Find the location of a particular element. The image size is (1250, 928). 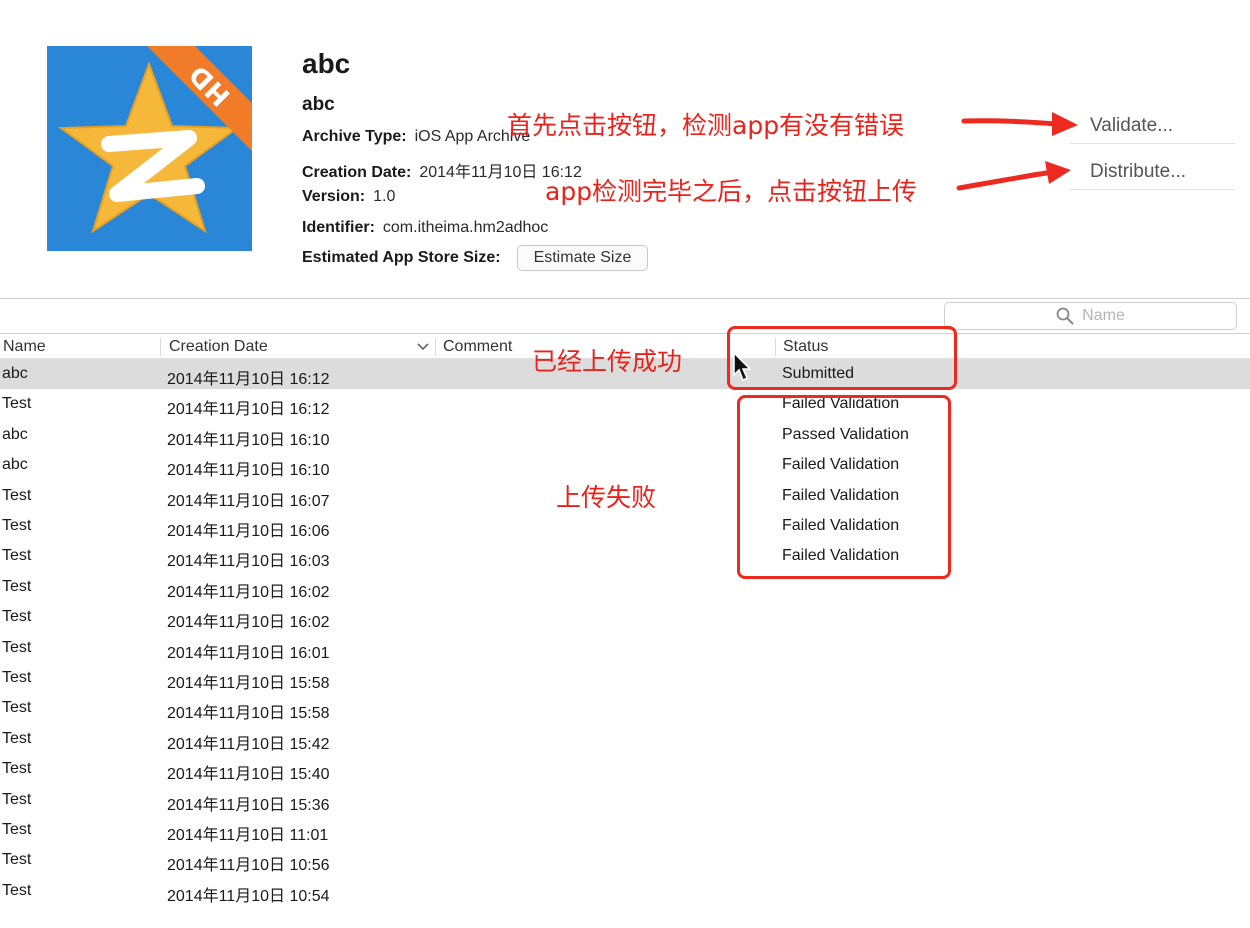

version-label: Version: is located at coordinates (334, 196).